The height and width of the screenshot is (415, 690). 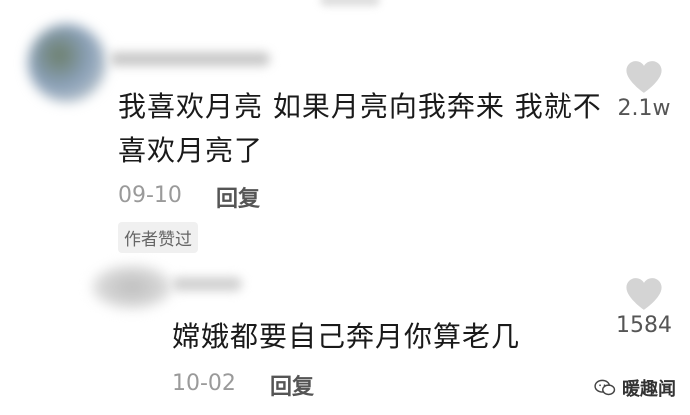 What do you see at coordinates (204, 383) in the screenshot?
I see `comment-date: 10-02` at bounding box center [204, 383].